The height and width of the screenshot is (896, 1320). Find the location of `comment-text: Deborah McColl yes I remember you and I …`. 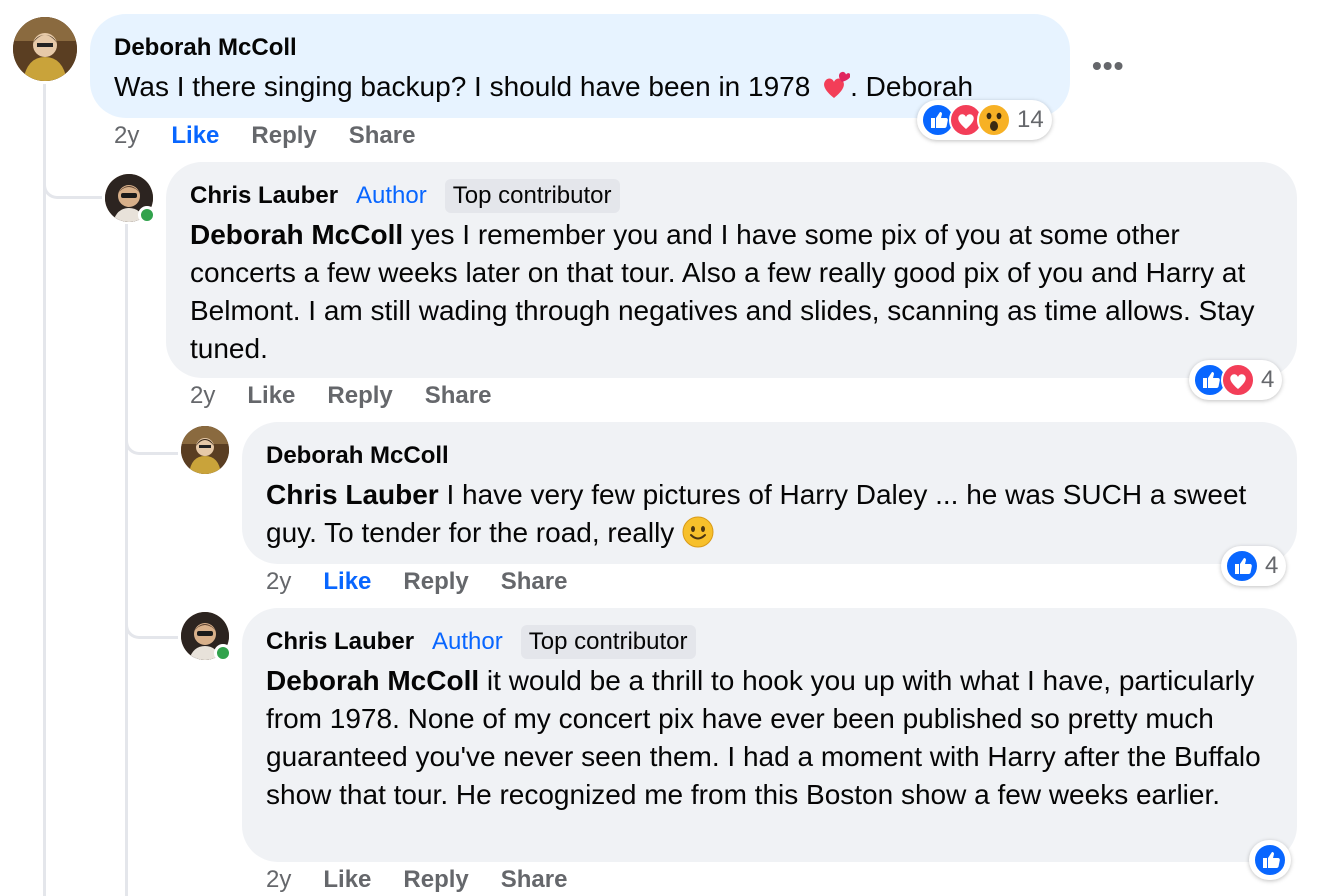

comment-text: Deborah McColl yes I remember you and I … is located at coordinates (722, 291).